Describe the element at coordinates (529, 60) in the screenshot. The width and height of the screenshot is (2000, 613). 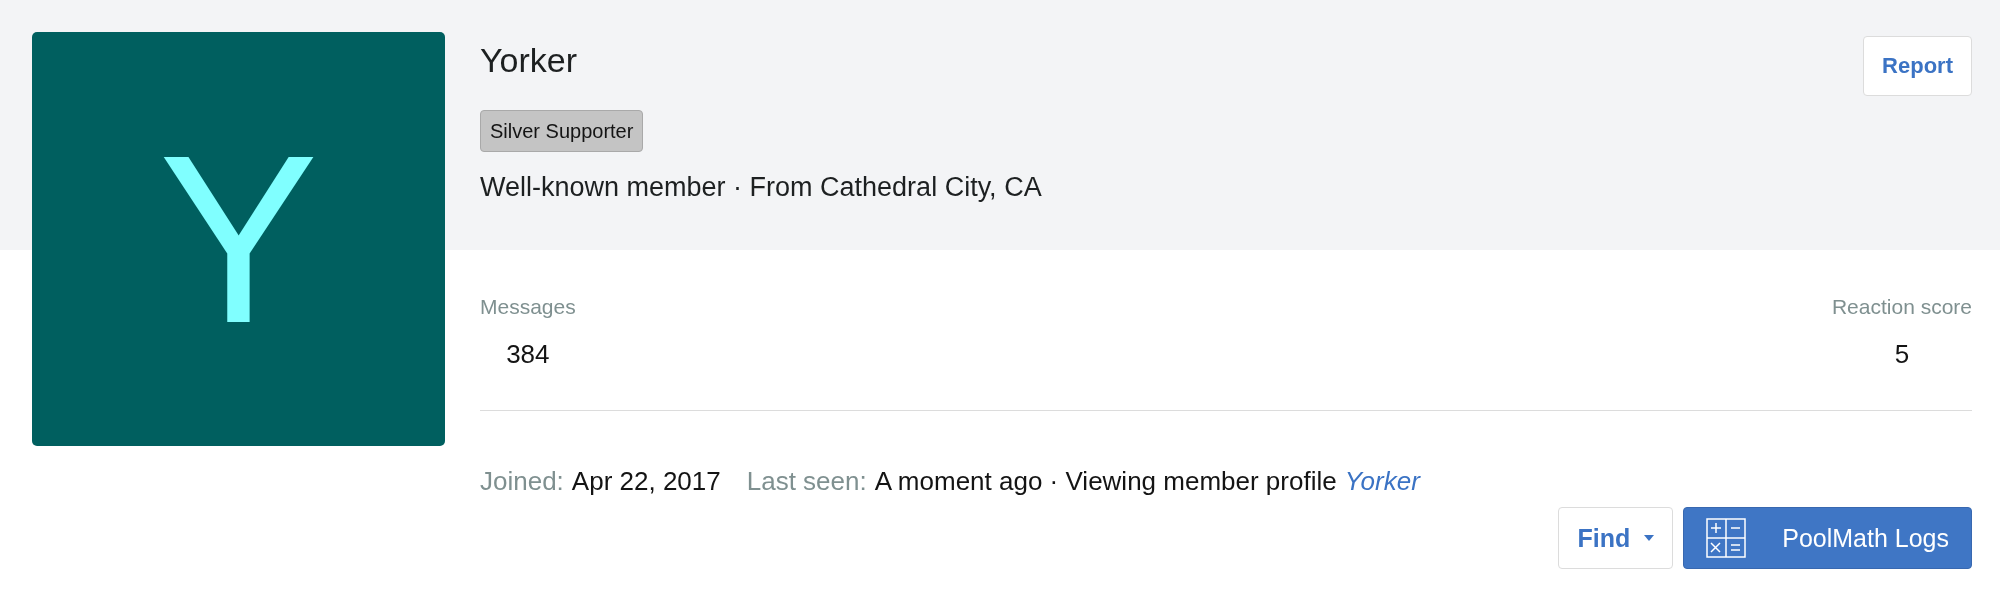
I see `member-name: Yorker` at that location.